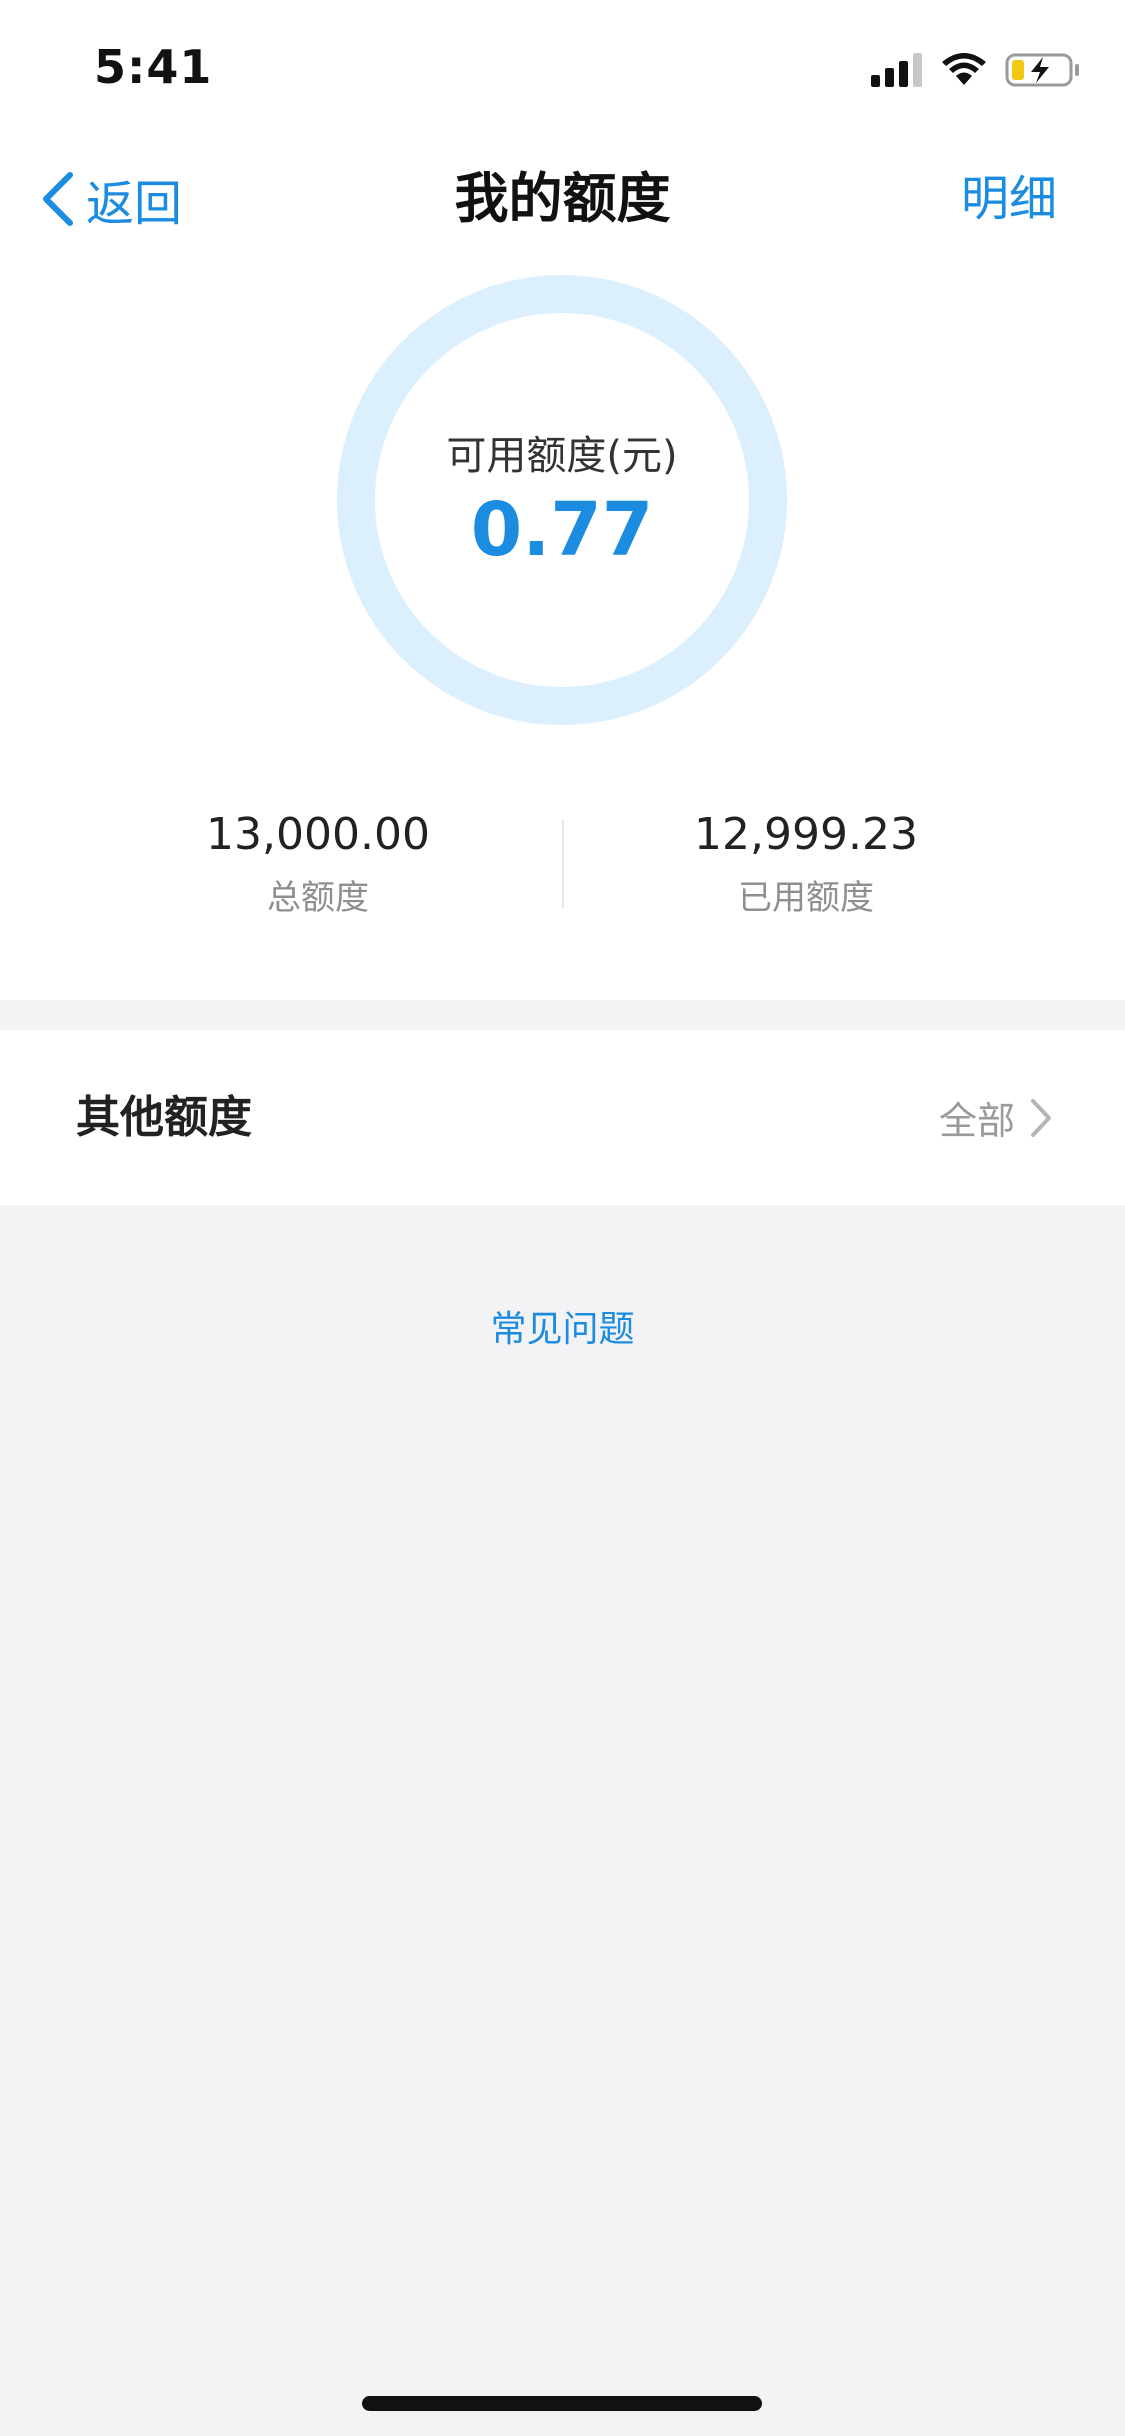 This screenshot has width=1125, height=2436. I want to click on navigation-bar: 返回 我的额度 明细, so click(562, 200).